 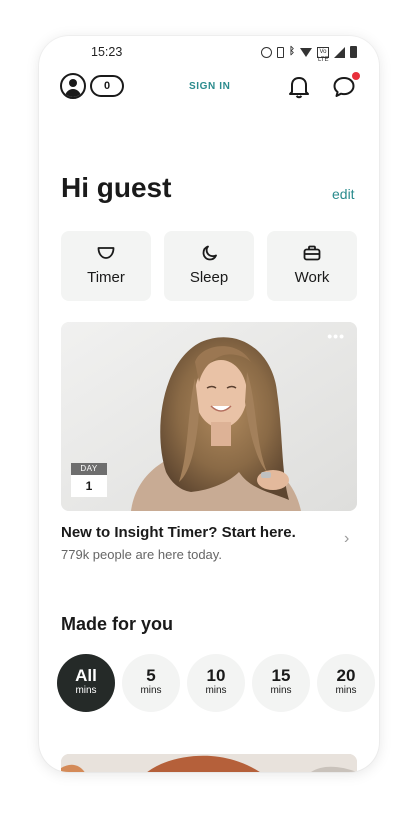 What do you see at coordinates (353, 52) in the screenshot?
I see `battery-icon` at bounding box center [353, 52].